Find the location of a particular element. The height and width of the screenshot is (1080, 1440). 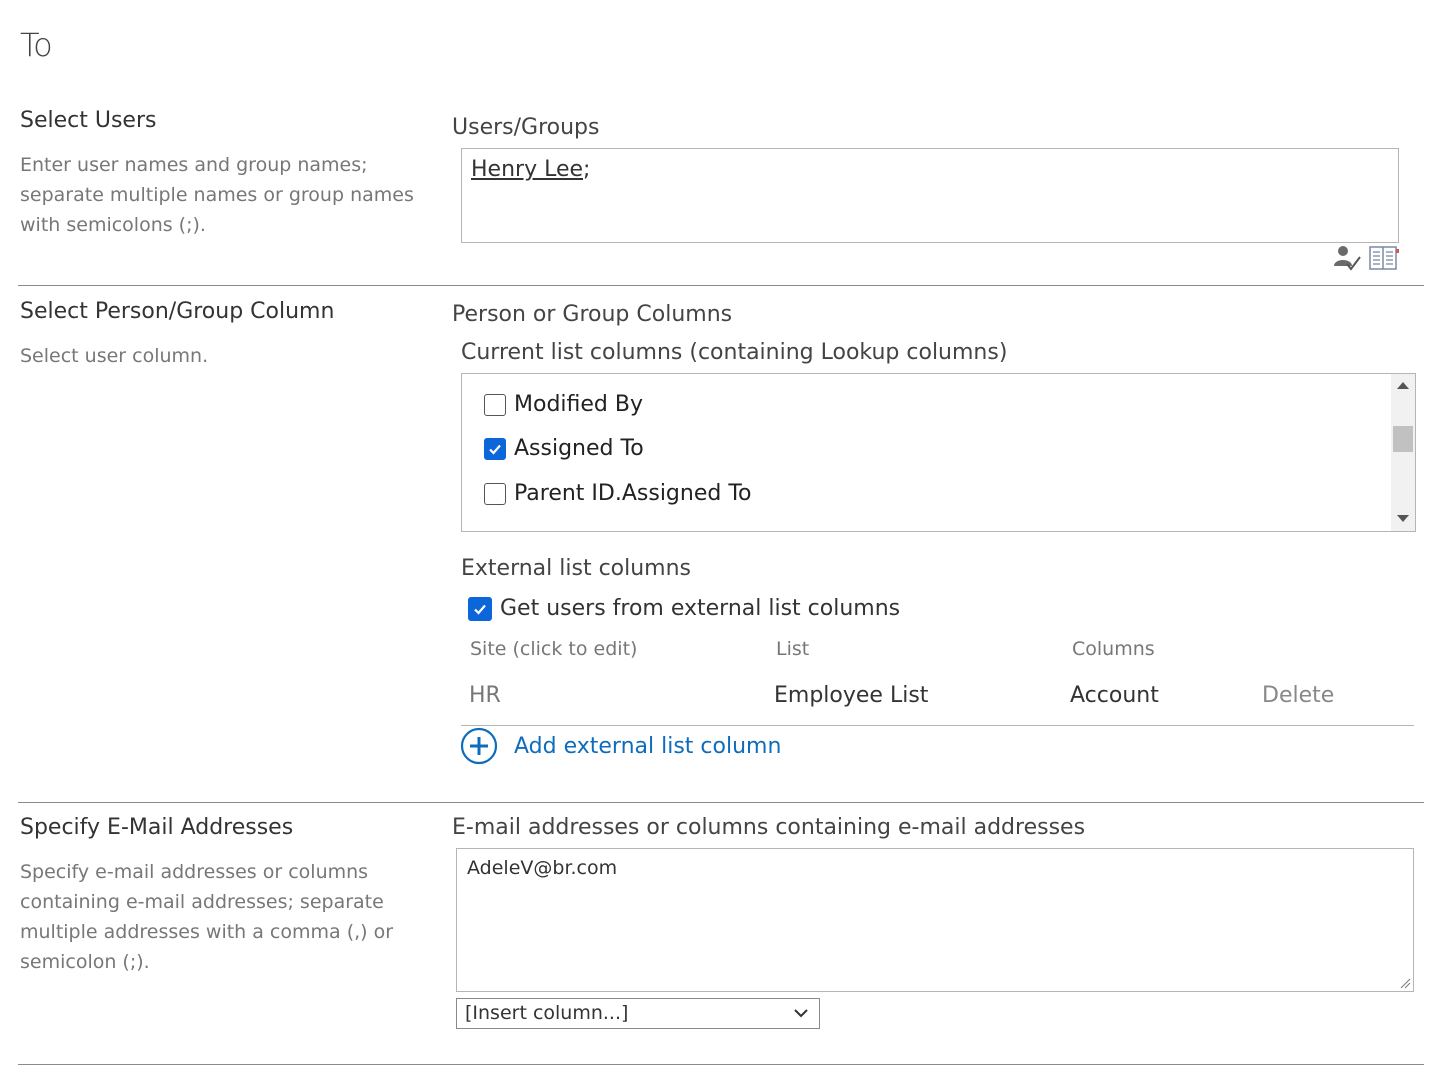

list-item: Parent ID.Assigned To is located at coordinates (618, 493).